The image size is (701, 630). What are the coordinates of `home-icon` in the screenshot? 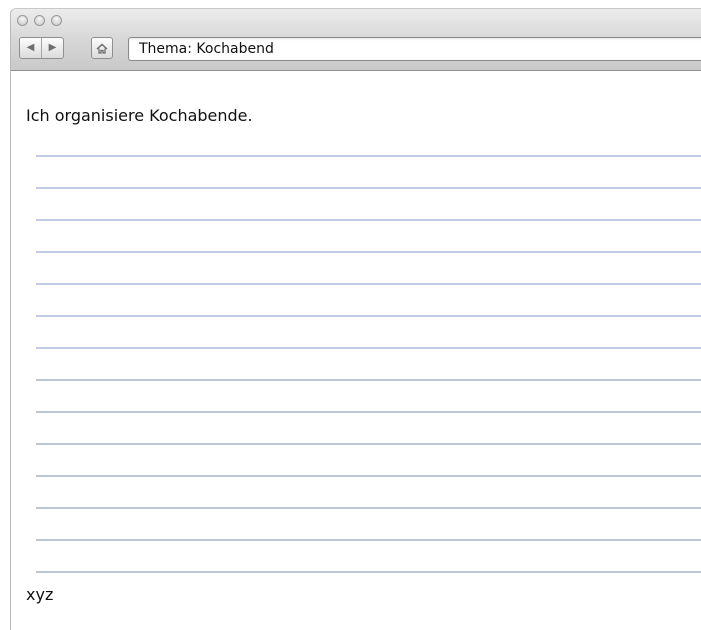 It's located at (102, 48).